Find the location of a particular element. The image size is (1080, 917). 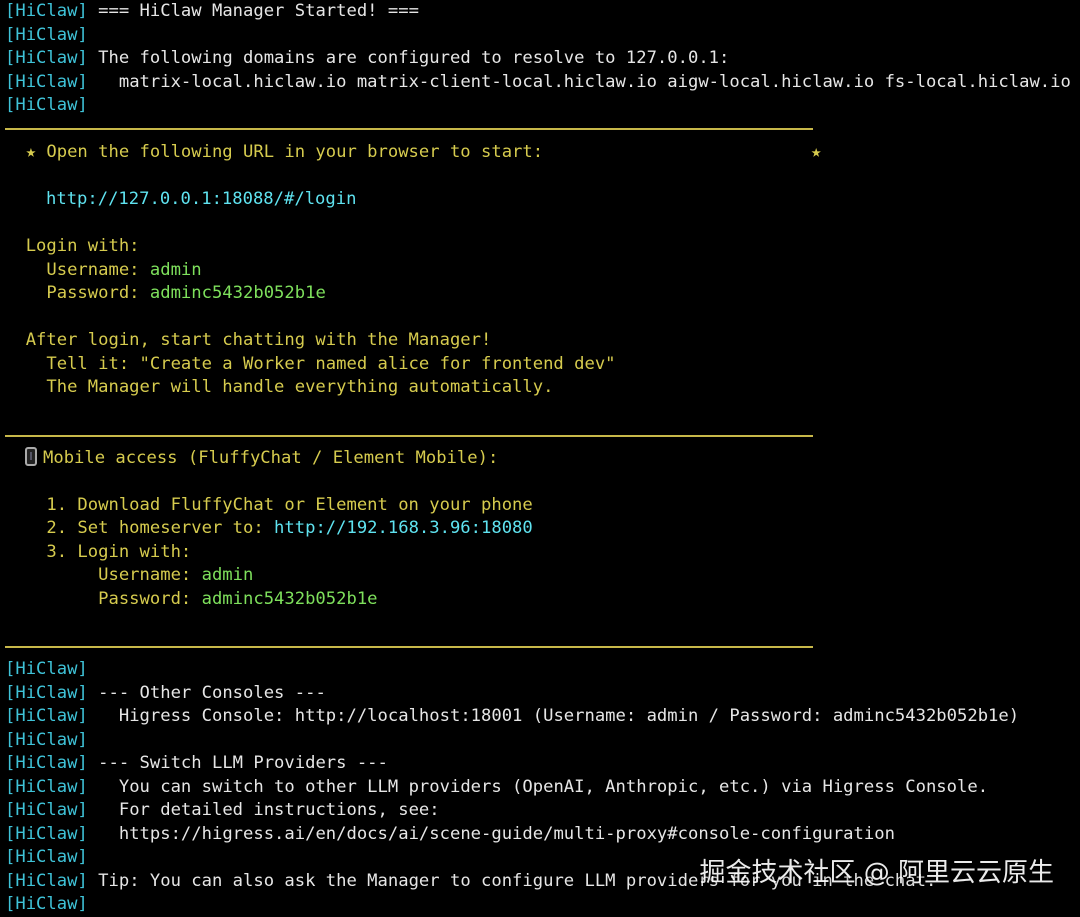

box-top-border is located at coordinates (542, 130).